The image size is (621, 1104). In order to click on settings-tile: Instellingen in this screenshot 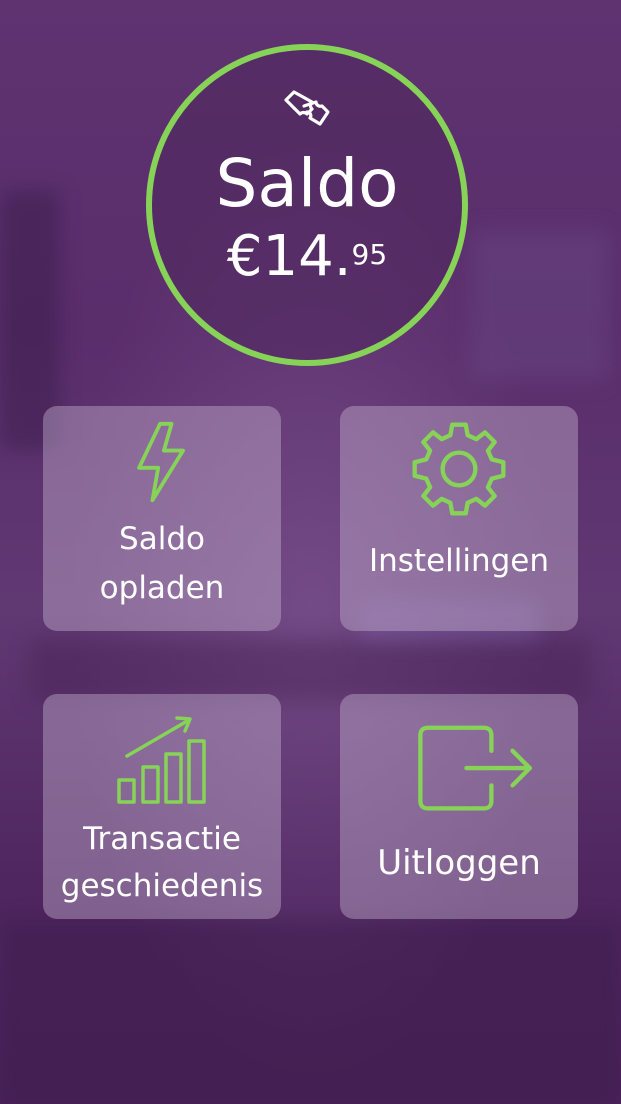, I will do `click(459, 518)`.